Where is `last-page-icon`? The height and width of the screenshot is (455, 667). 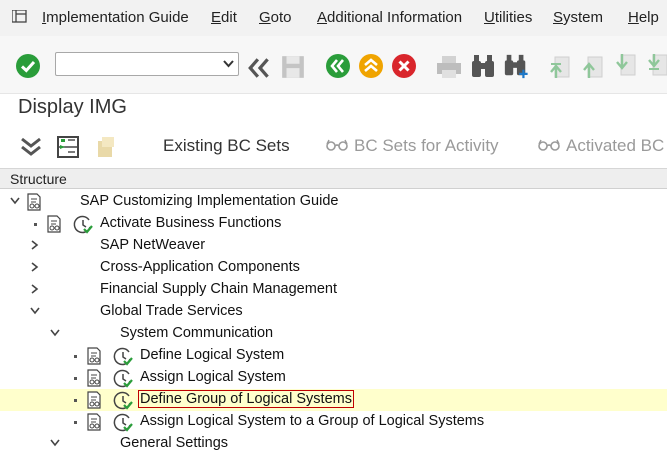
last-page-icon is located at coordinates (656, 66).